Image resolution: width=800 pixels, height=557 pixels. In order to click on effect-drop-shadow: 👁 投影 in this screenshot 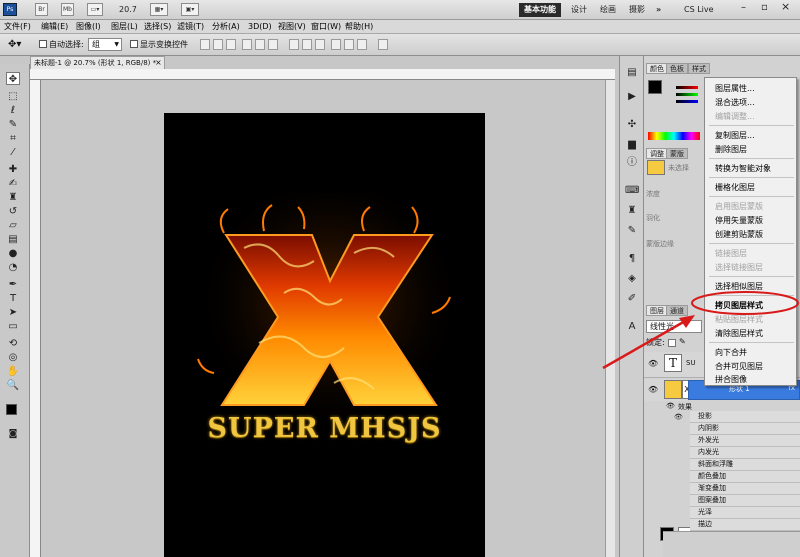, I will do `click(737, 417)`.